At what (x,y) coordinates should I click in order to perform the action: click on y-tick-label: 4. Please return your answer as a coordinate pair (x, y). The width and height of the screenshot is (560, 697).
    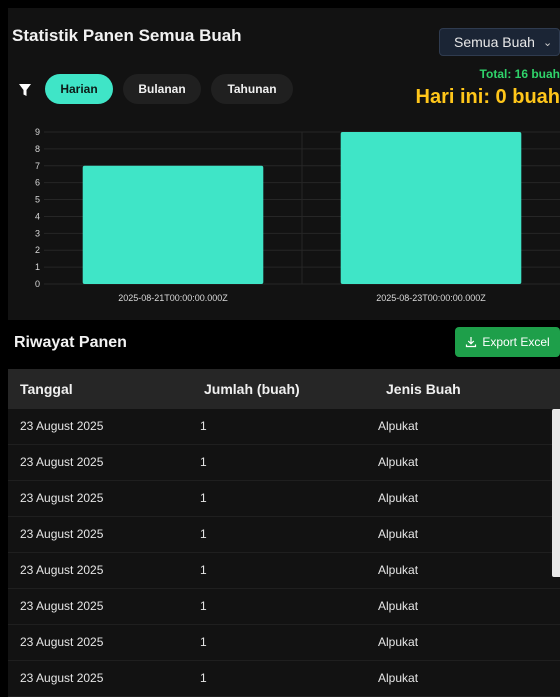
    Looking at the image, I should click on (37, 216).